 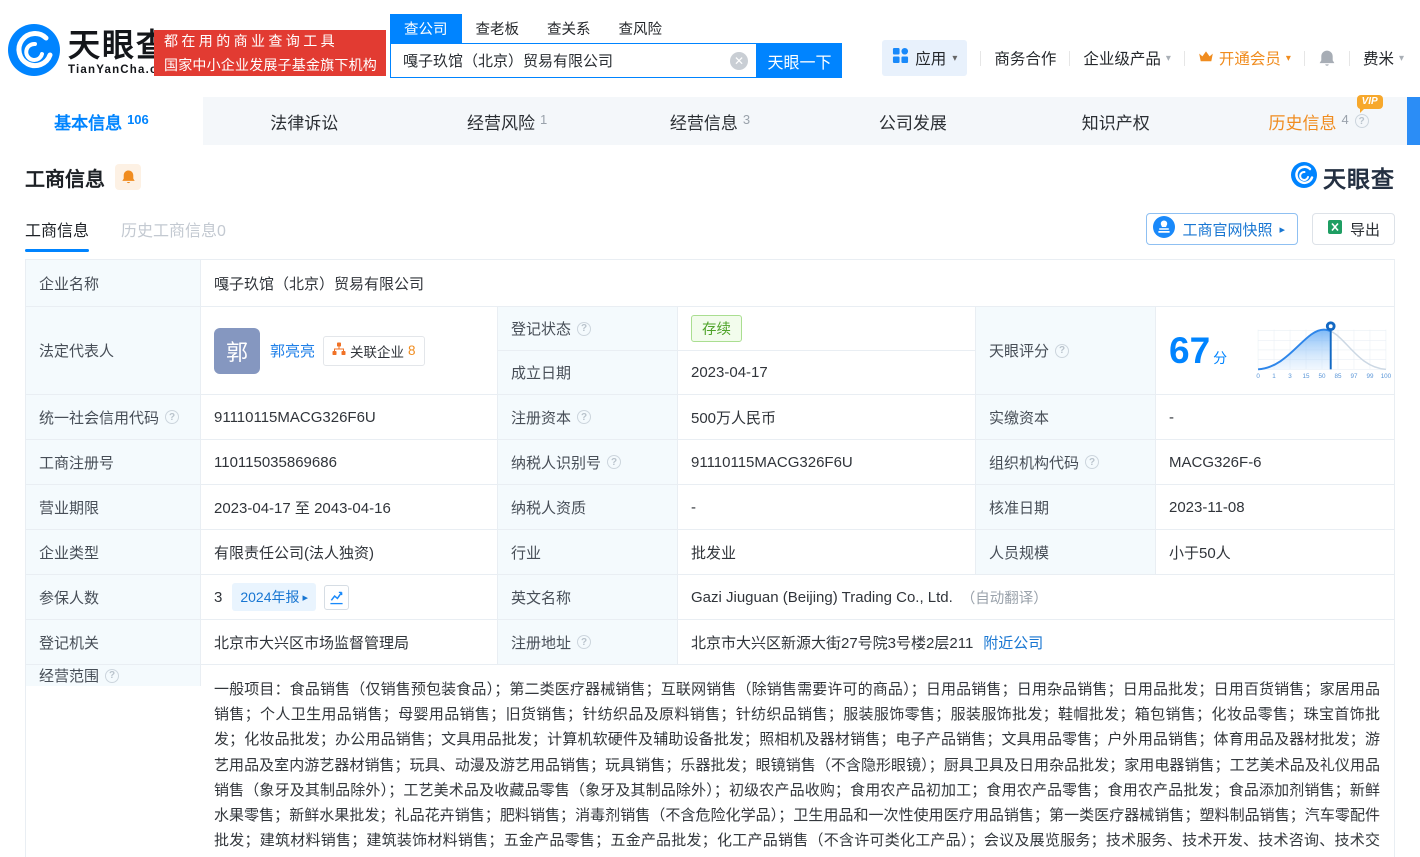 I want to click on establish-date-value: 2023-04-17, so click(x=827, y=372).